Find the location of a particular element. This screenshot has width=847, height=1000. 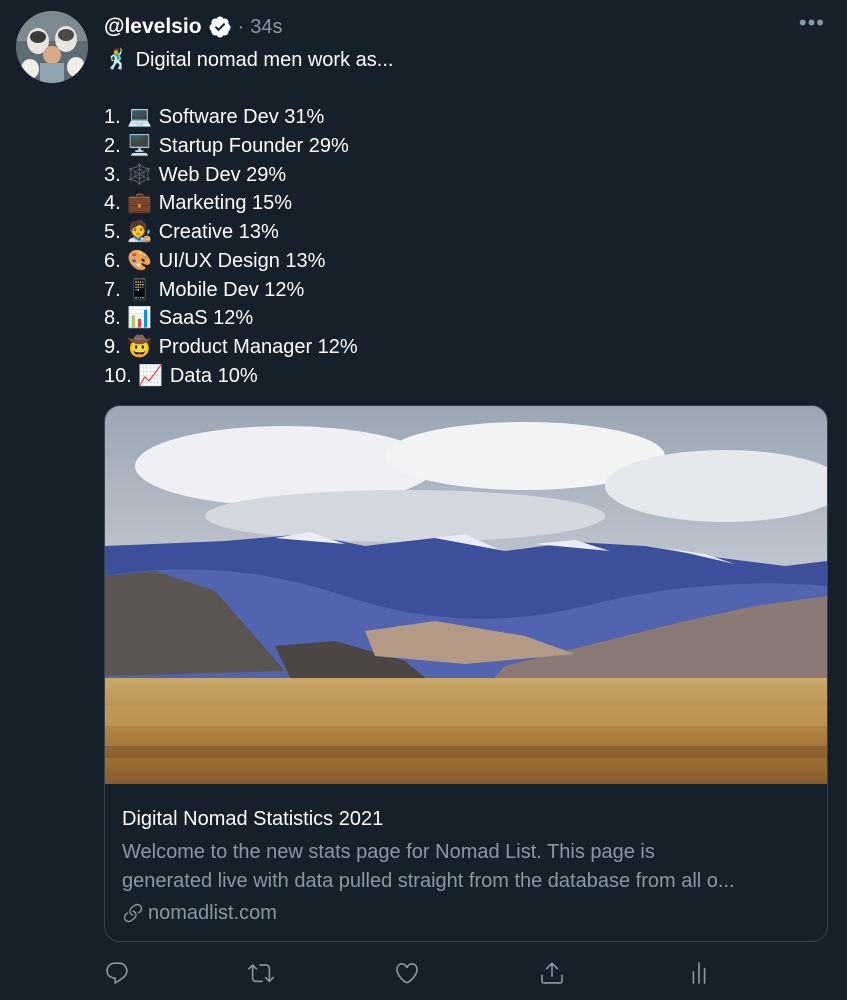

retweet-button is located at coordinates (261, 973).